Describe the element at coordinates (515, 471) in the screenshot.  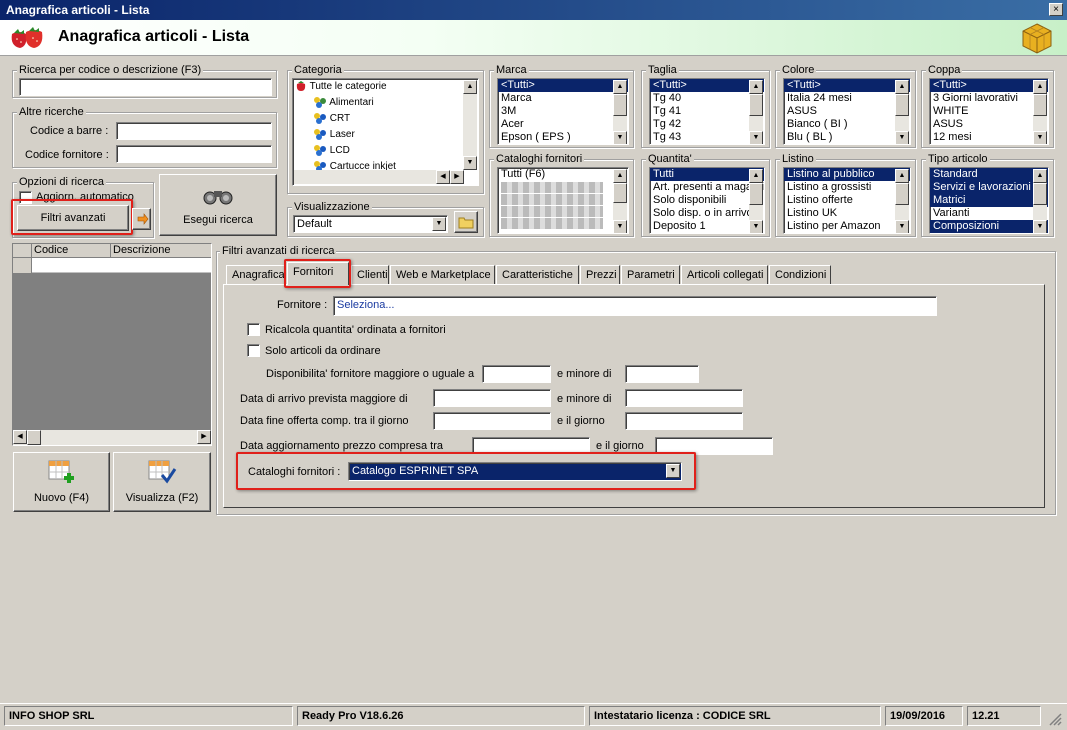
I see `catalogs-select: Catalogo ESPRINET SPA ▼` at that location.